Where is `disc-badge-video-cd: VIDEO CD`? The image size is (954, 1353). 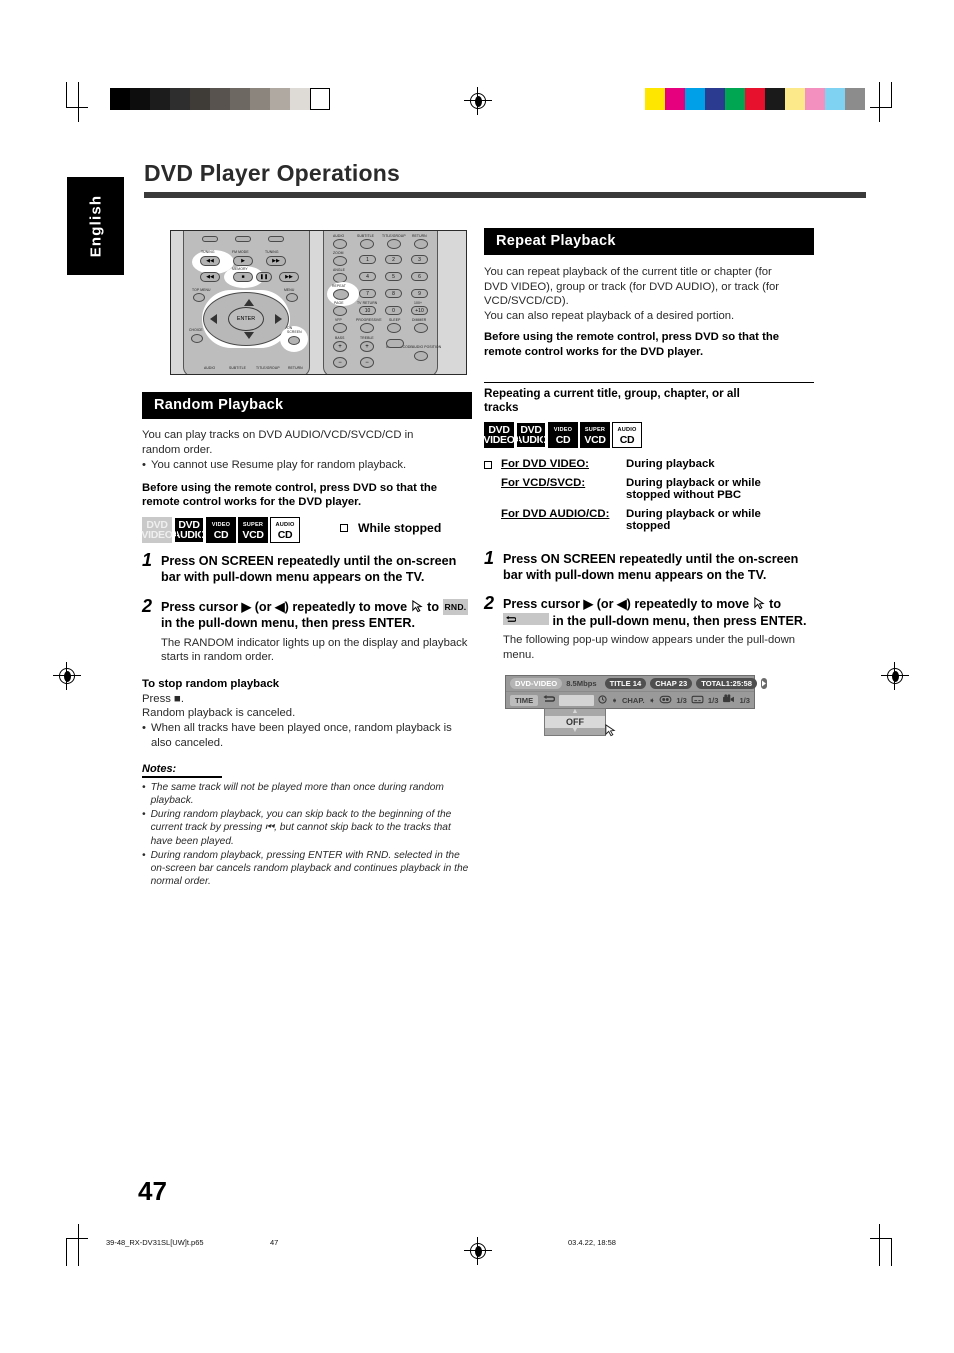 disc-badge-video-cd: VIDEO CD is located at coordinates (221, 529).